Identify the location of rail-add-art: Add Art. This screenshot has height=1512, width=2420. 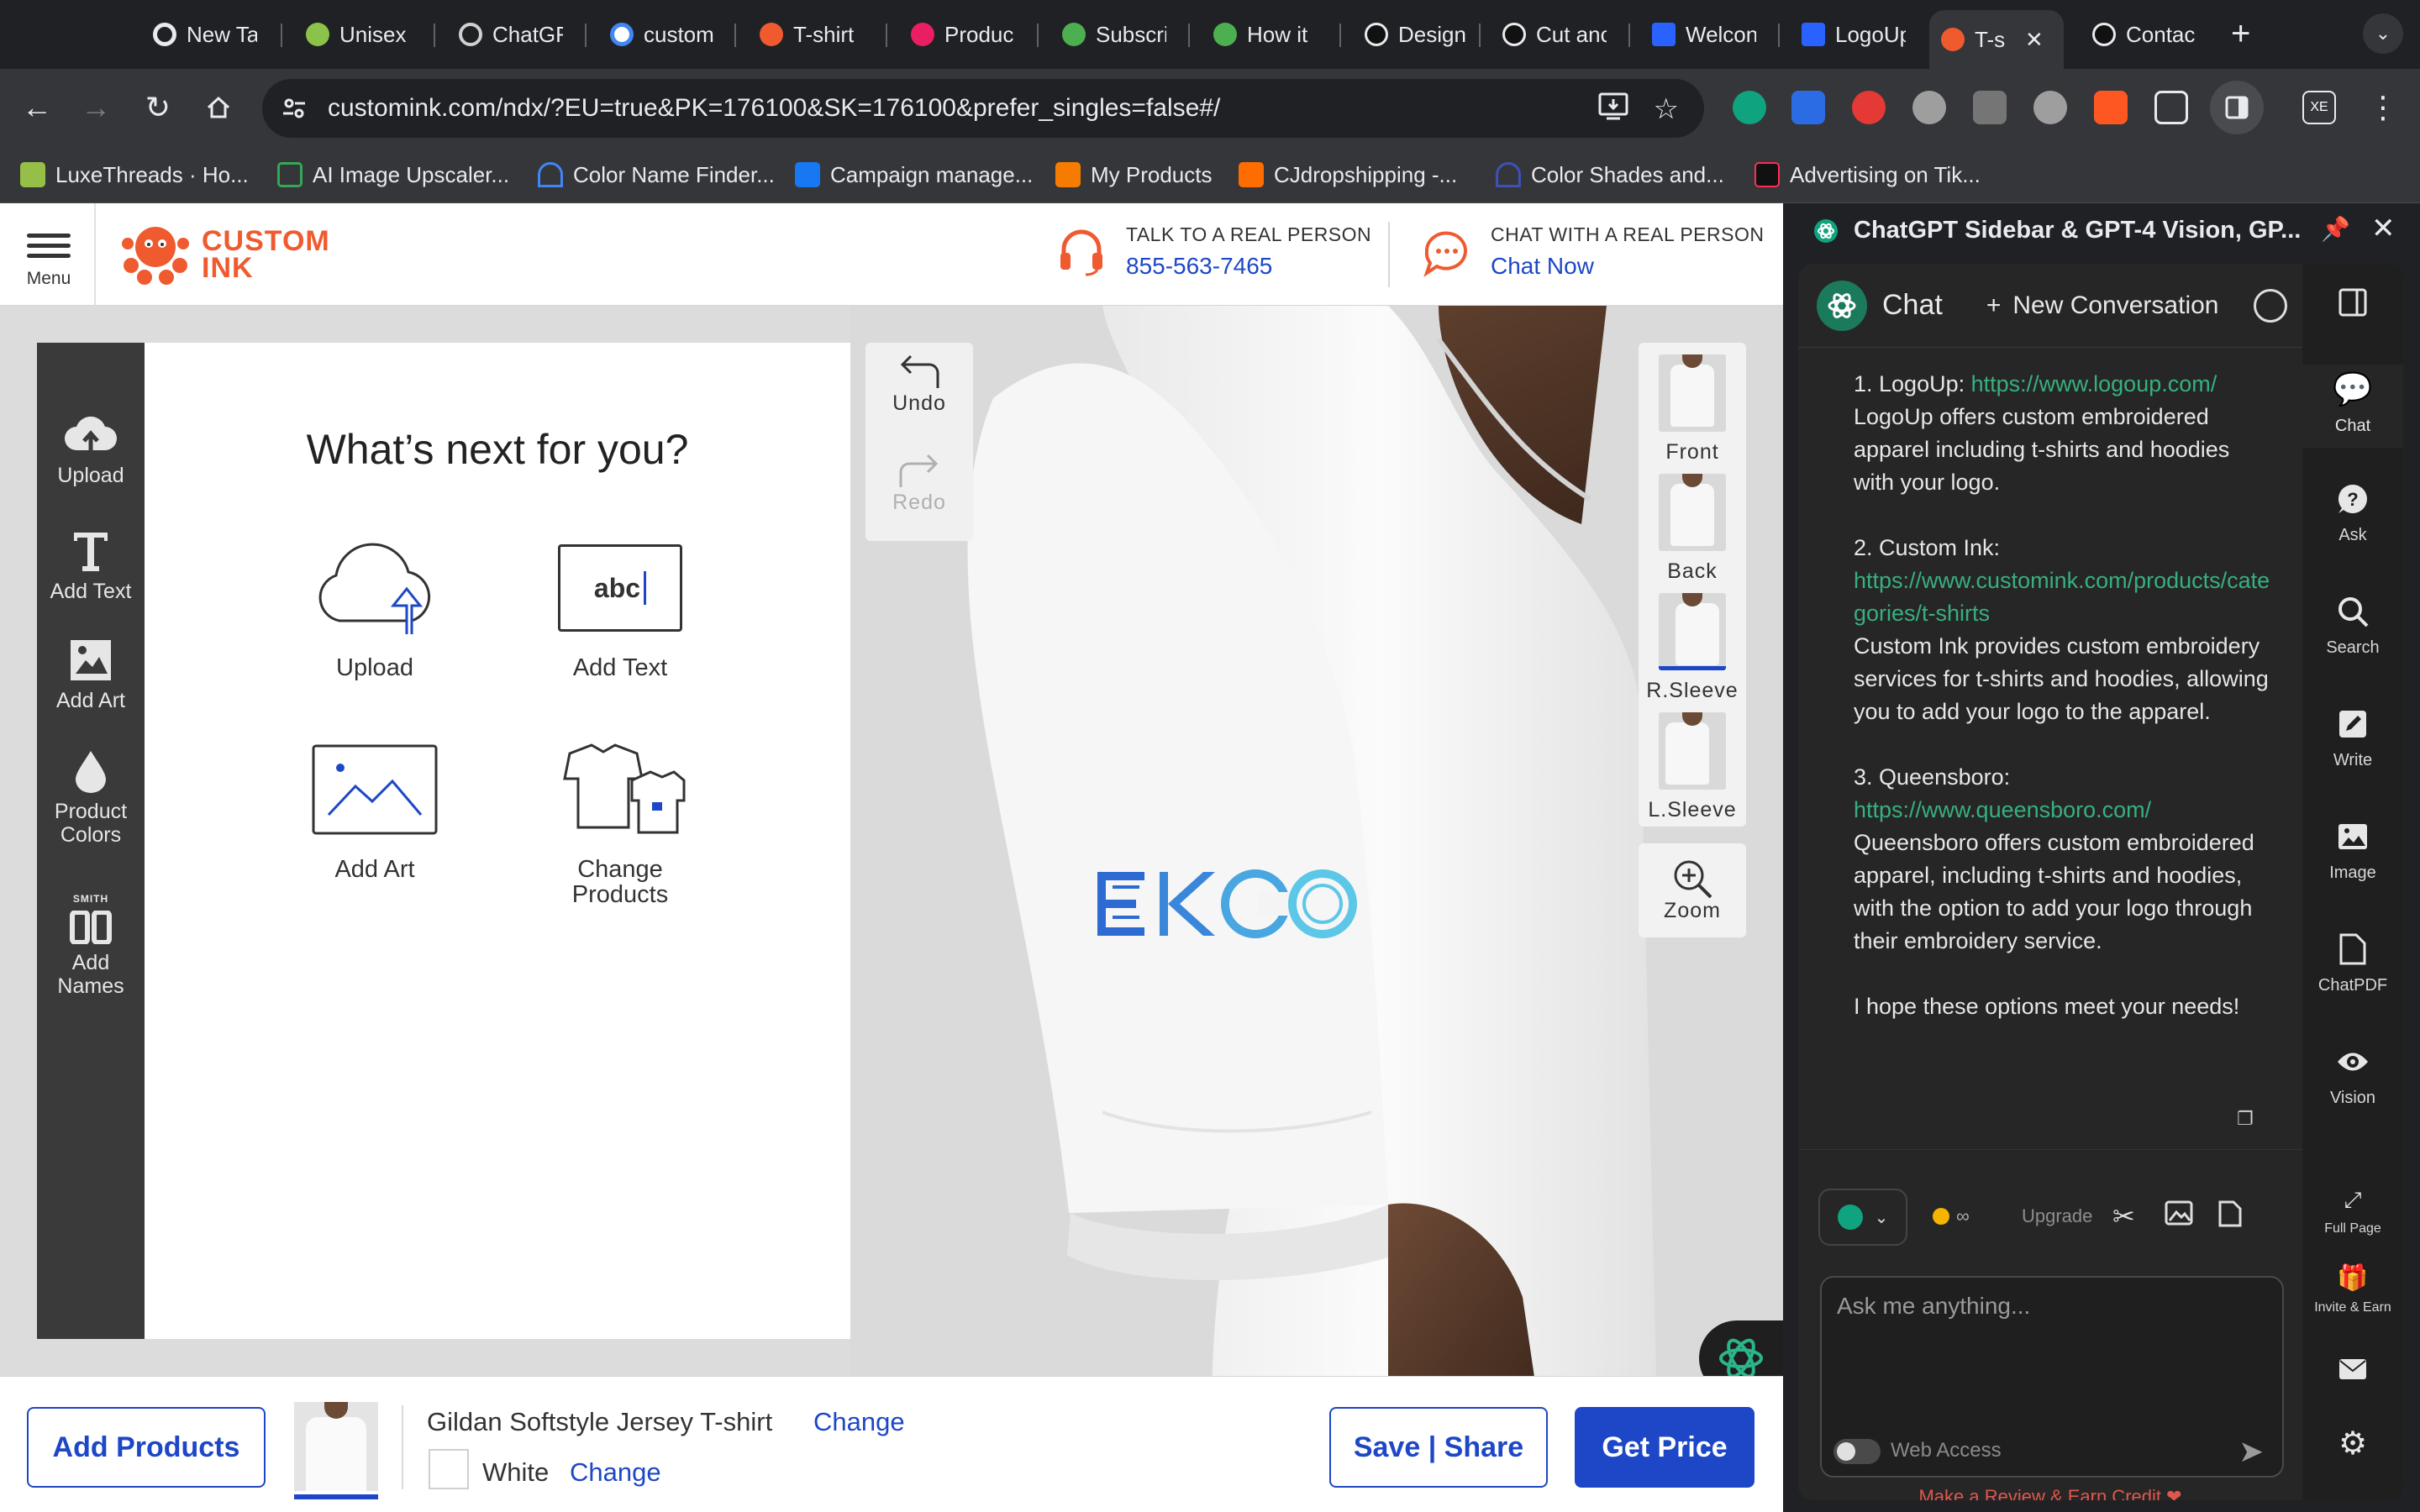
(91, 675).